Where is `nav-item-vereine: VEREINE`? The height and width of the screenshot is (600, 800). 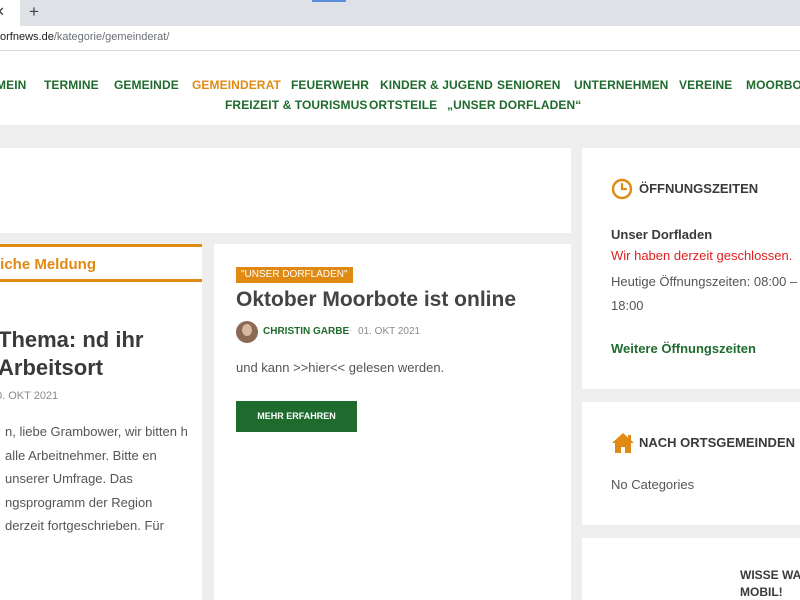 nav-item-vereine: VEREINE is located at coordinates (705, 85).